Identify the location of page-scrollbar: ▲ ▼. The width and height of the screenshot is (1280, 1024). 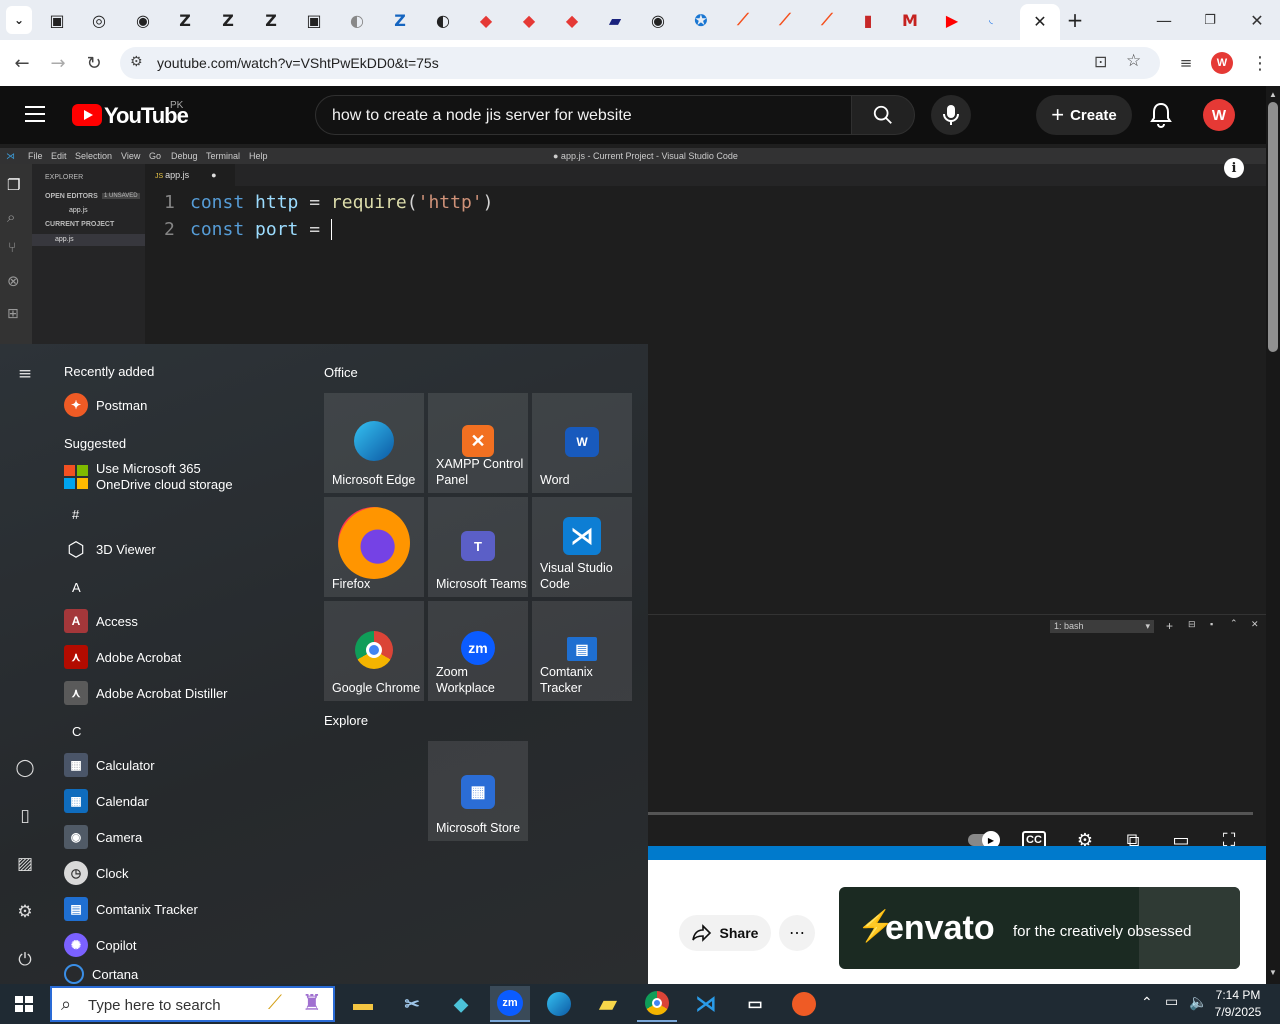
(1273, 535).